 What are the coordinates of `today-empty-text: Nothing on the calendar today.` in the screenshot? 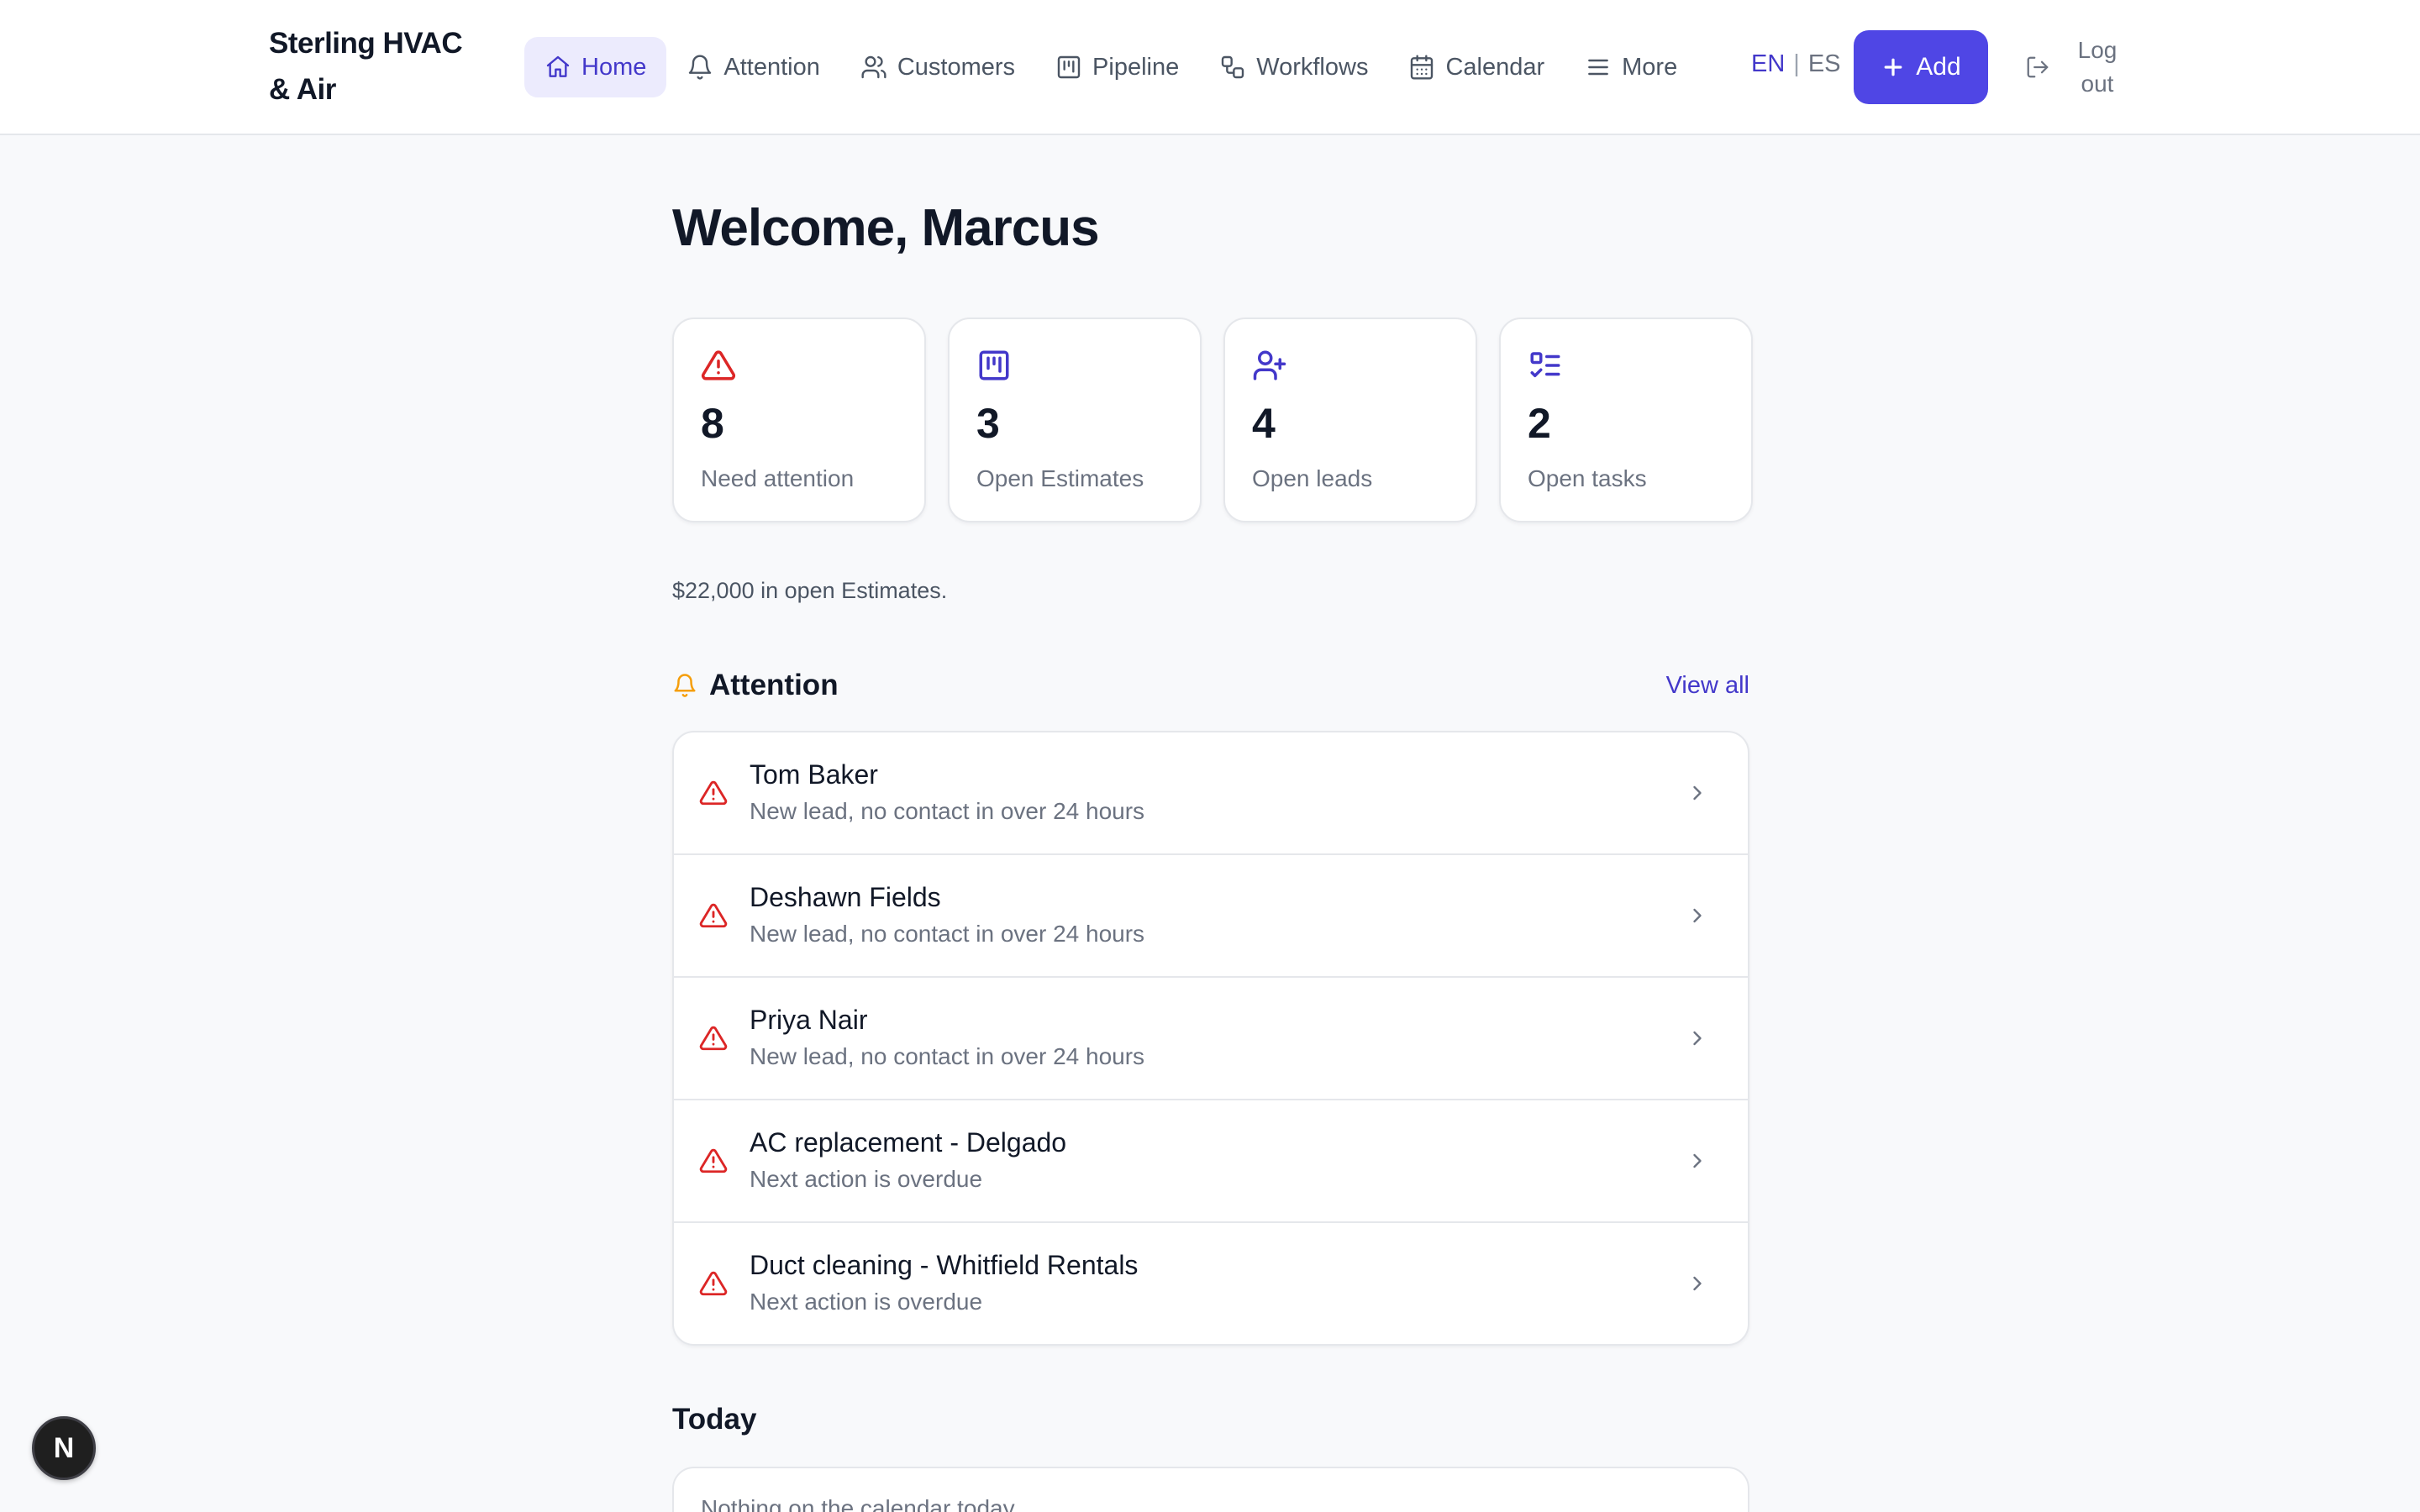 It's located at (861, 1503).